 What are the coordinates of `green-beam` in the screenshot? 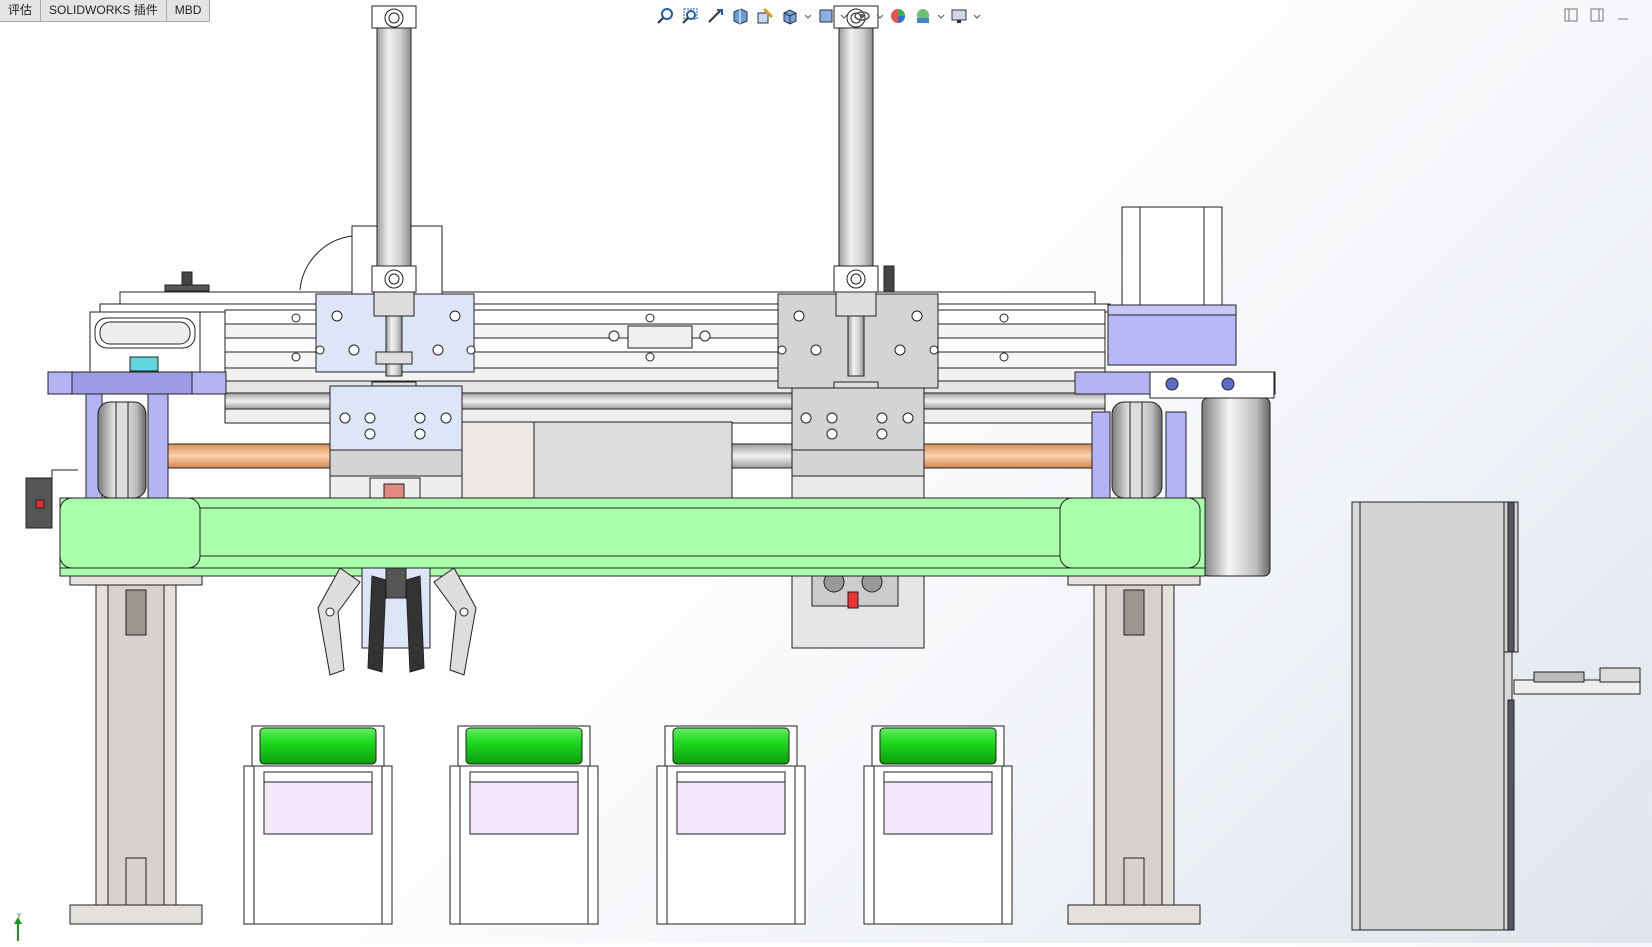 It's located at (632, 537).